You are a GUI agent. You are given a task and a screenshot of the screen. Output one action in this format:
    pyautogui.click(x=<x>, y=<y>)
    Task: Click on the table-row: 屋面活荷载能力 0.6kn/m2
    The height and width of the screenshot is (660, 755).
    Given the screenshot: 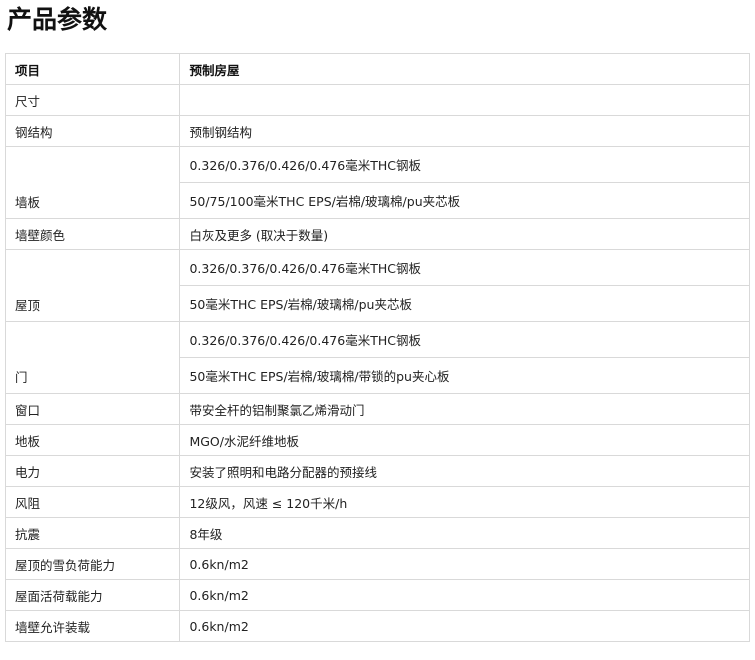 What is the action you would take?
    pyautogui.click(x=377, y=595)
    